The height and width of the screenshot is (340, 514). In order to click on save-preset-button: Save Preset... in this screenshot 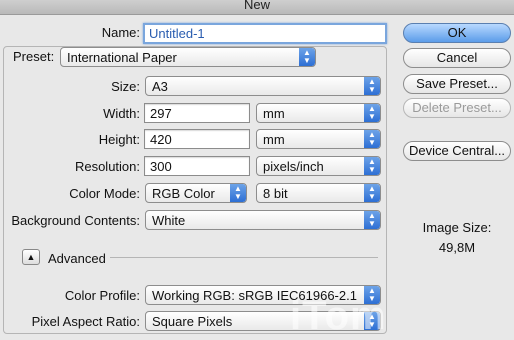, I will do `click(457, 84)`.